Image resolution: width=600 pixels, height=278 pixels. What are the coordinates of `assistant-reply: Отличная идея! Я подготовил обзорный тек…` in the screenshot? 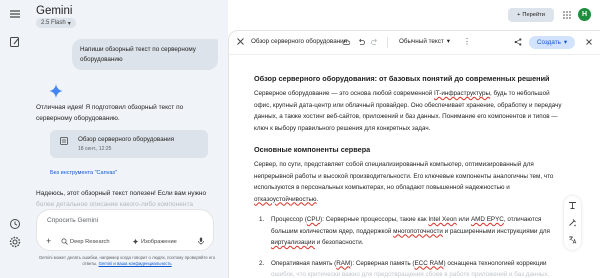 It's located at (110, 113).